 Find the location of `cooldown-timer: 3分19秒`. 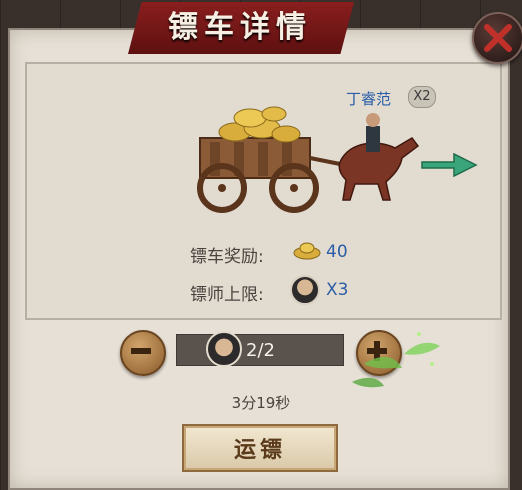

cooldown-timer: 3分19秒 is located at coordinates (261, 403).